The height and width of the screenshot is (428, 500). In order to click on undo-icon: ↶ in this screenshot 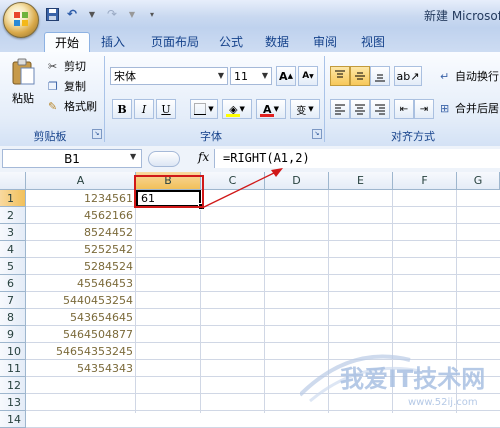, I will do `click(72, 14)`.